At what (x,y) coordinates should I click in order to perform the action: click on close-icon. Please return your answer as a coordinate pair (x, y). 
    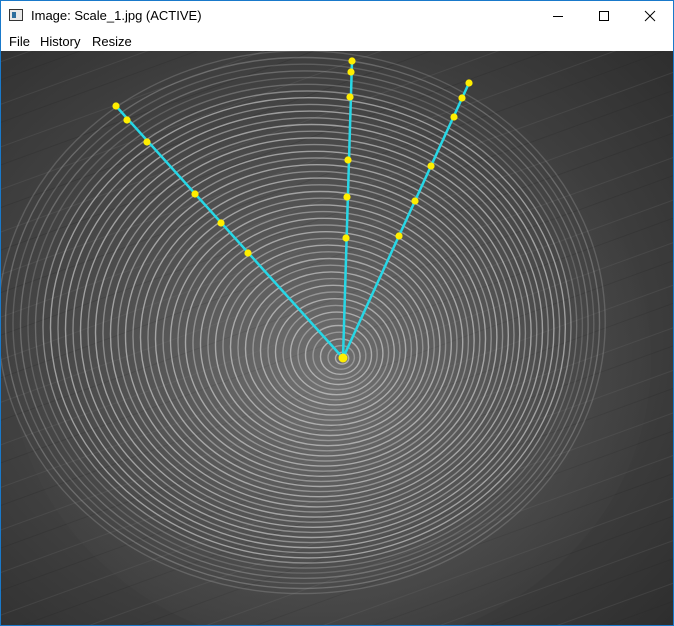
    Looking at the image, I should click on (650, 16).